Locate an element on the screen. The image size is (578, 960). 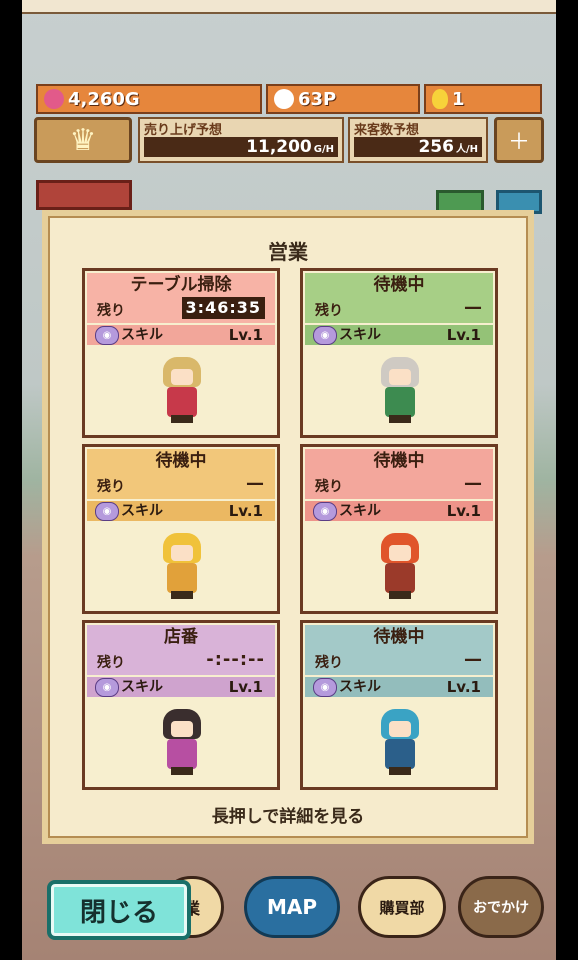
visitor-forecast: 来客数予想 256 人/H is located at coordinates (418, 140).